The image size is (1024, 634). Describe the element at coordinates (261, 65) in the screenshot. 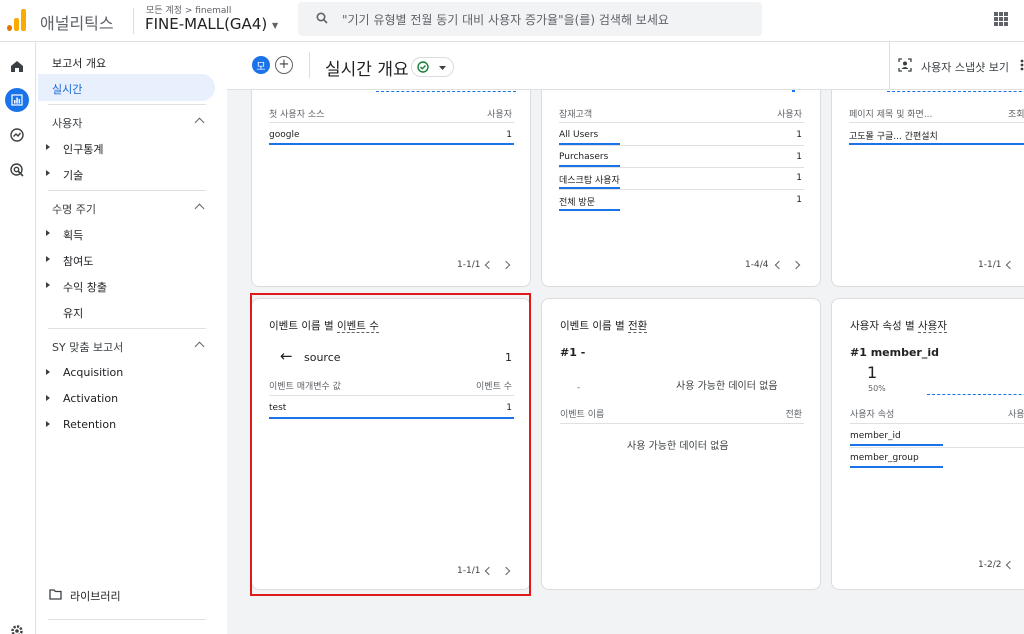

I see `avatar: 모` at that location.